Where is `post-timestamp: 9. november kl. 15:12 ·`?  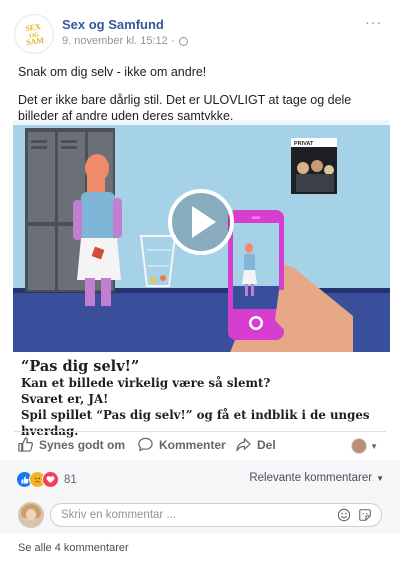
post-timestamp: 9. november kl. 15:12 · is located at coordinates (118, 41).